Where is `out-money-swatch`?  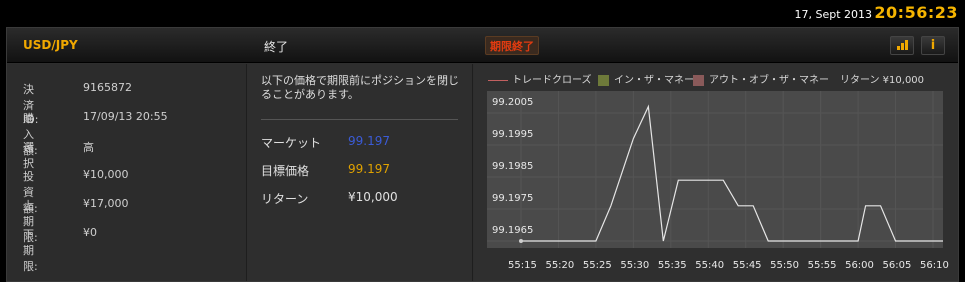
out-money-swatch is located at coordinates (698, 80).